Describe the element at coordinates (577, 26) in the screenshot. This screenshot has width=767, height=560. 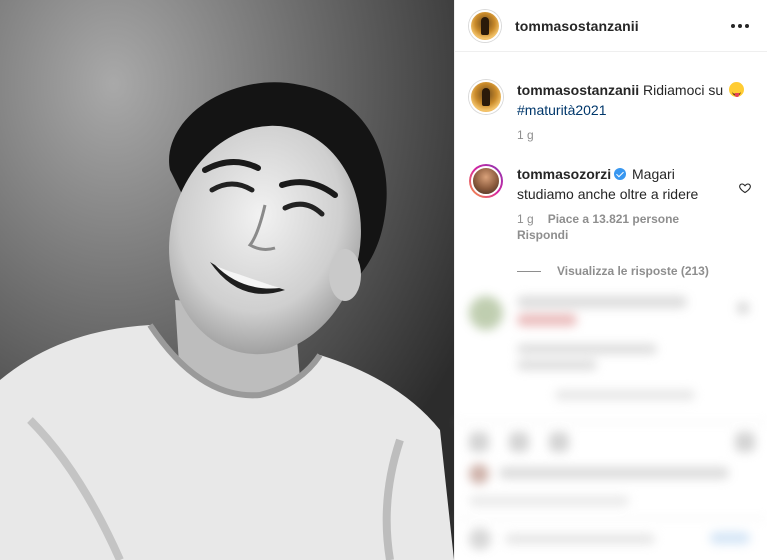
I see `header-username: tommasostanzanii` at that location.